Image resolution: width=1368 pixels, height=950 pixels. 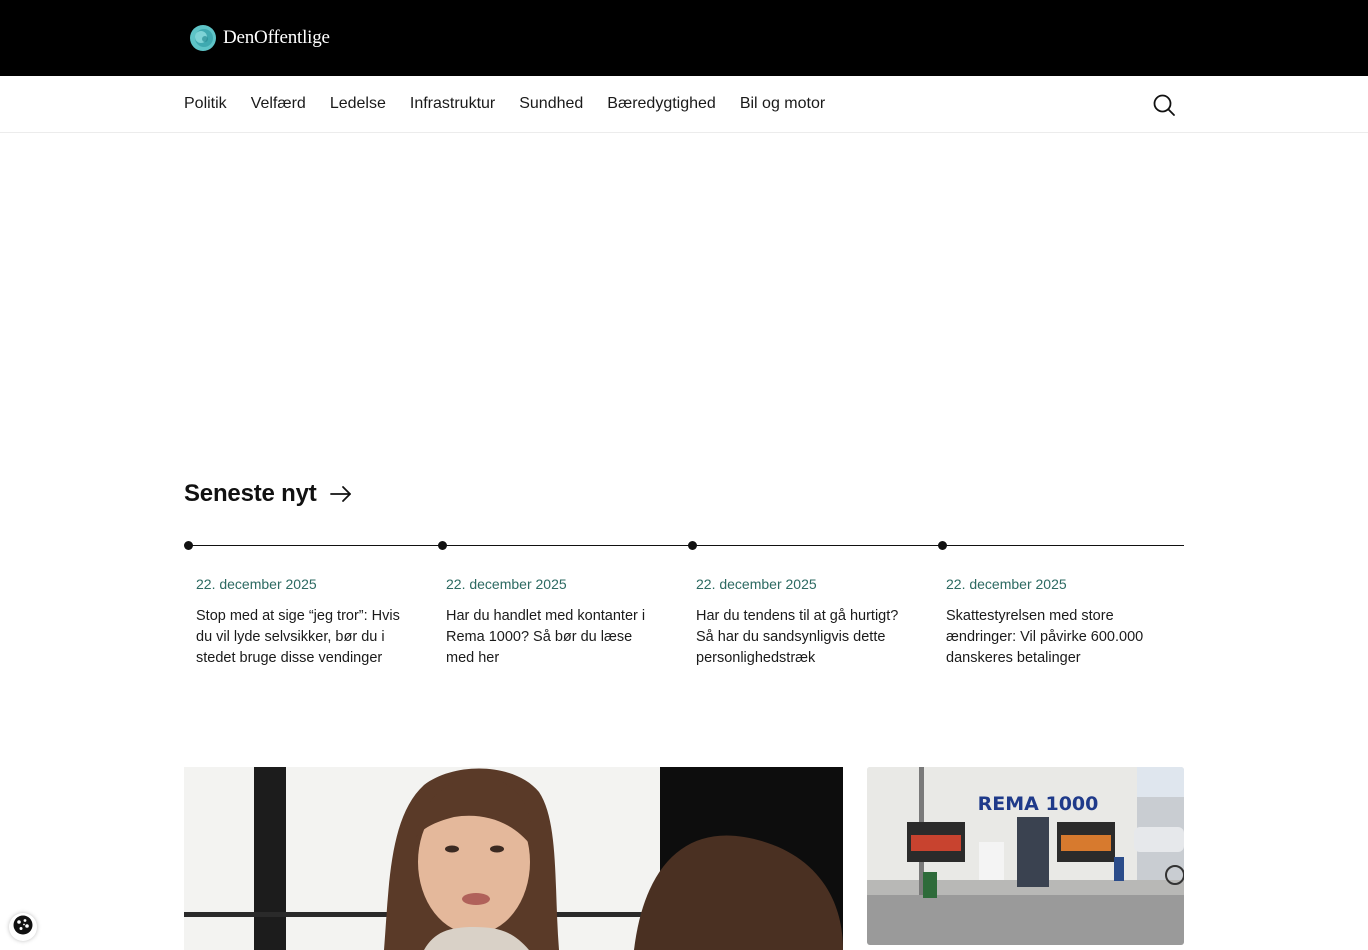 I want to click on nav-item-infrastruktur: Infrastruktur, so click(x=452, y=104).